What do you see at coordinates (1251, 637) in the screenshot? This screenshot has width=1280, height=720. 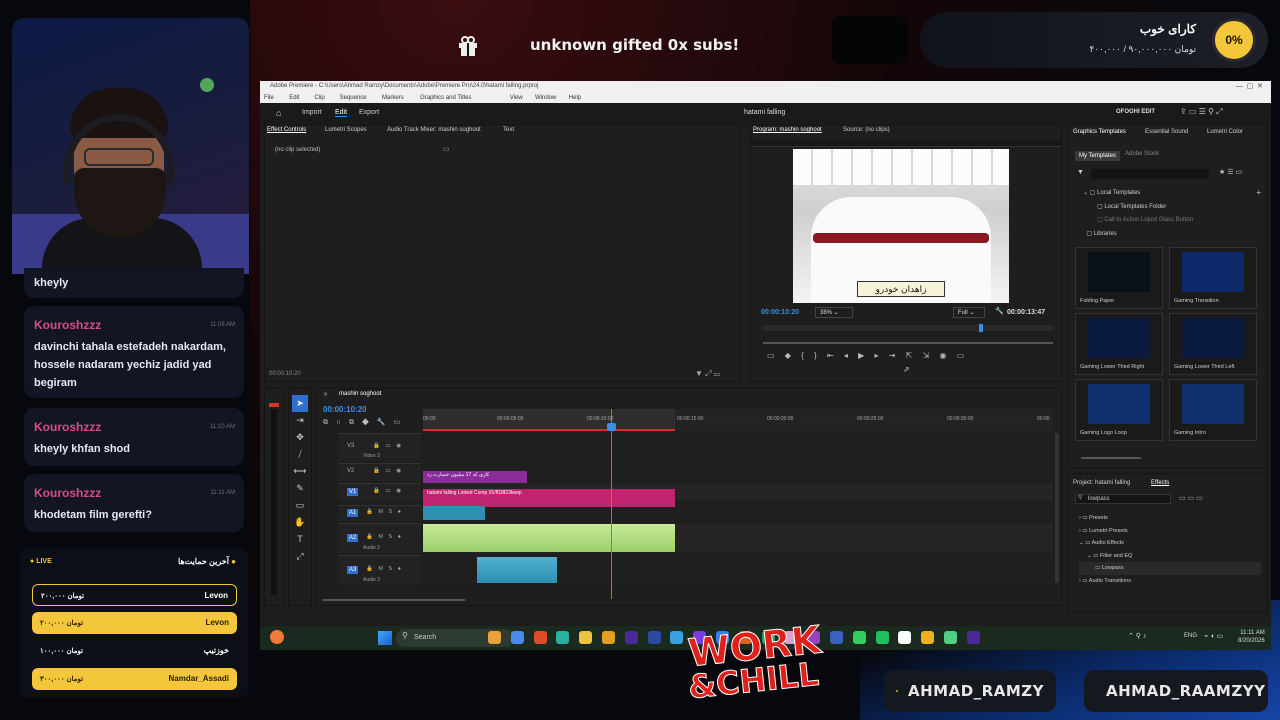 I see `clock: 11:11 AM 8/20/2026` at bounding box center [1251, 637].